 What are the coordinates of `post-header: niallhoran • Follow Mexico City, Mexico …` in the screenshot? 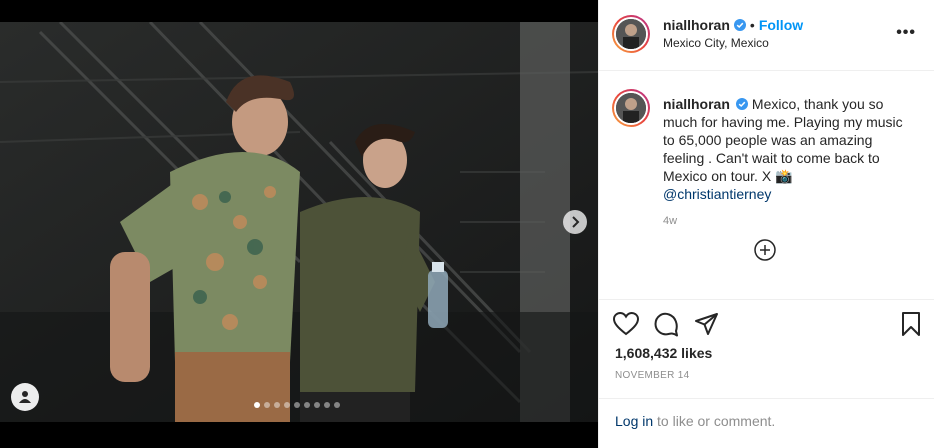 It's located at (766, 35).